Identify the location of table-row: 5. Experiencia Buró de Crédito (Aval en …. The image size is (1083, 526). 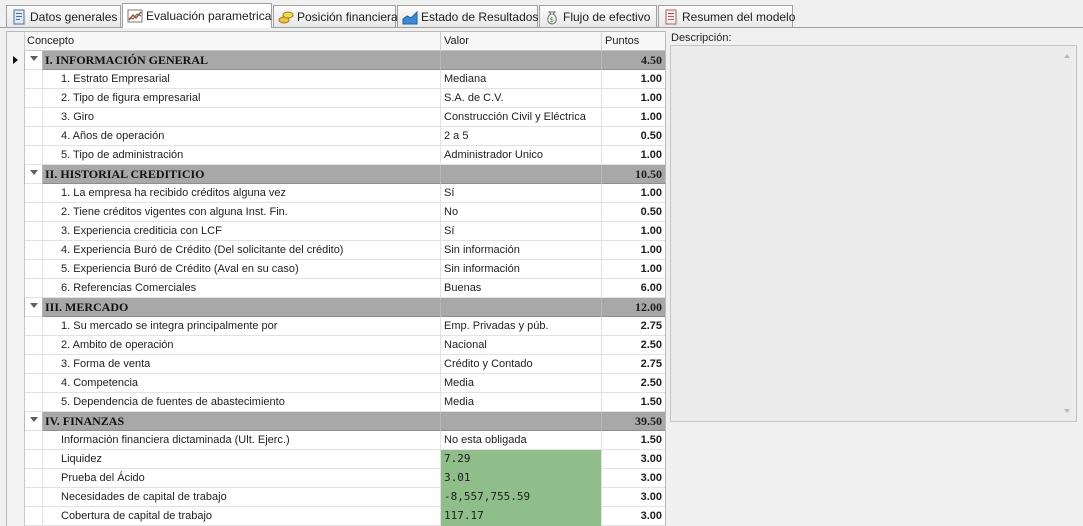
(336, 269).